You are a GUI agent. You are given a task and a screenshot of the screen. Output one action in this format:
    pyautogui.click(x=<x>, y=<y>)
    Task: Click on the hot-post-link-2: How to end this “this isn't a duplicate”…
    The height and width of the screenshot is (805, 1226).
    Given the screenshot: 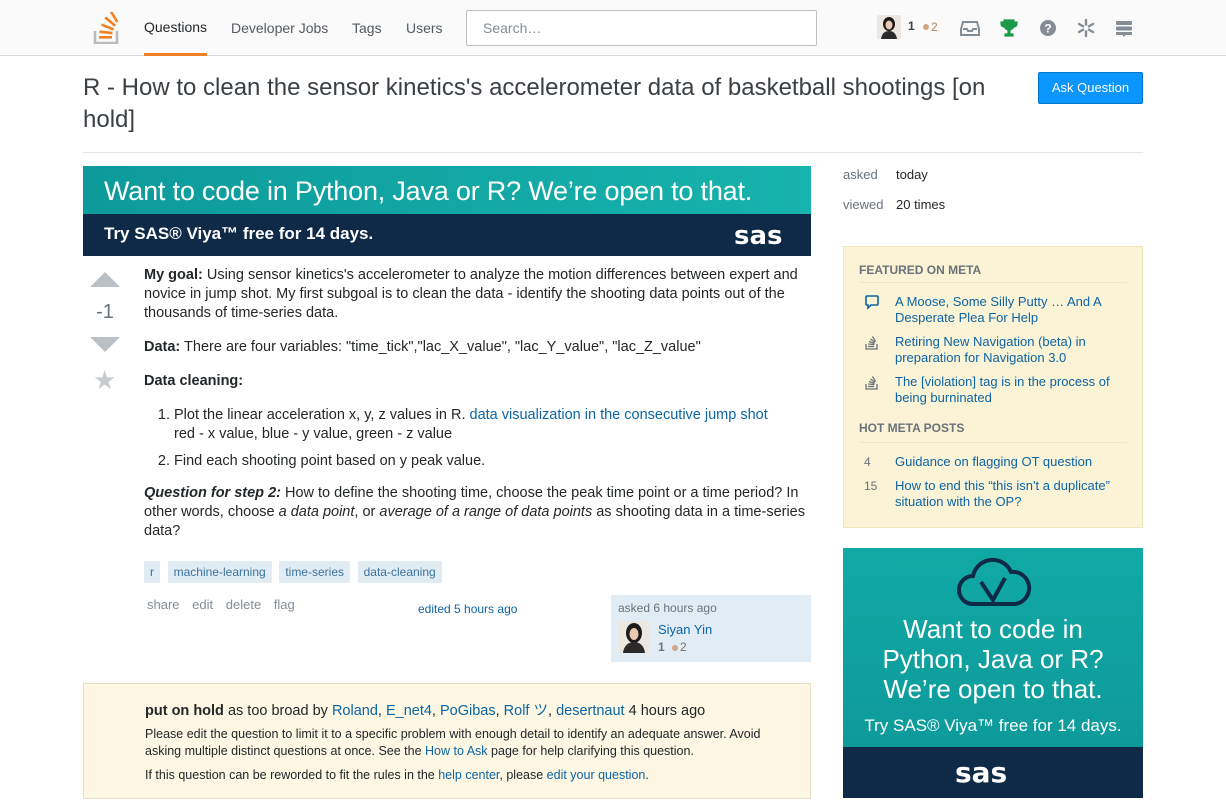 What is the action you would take?
    pyautogui.click(x=1010, y=494)
    